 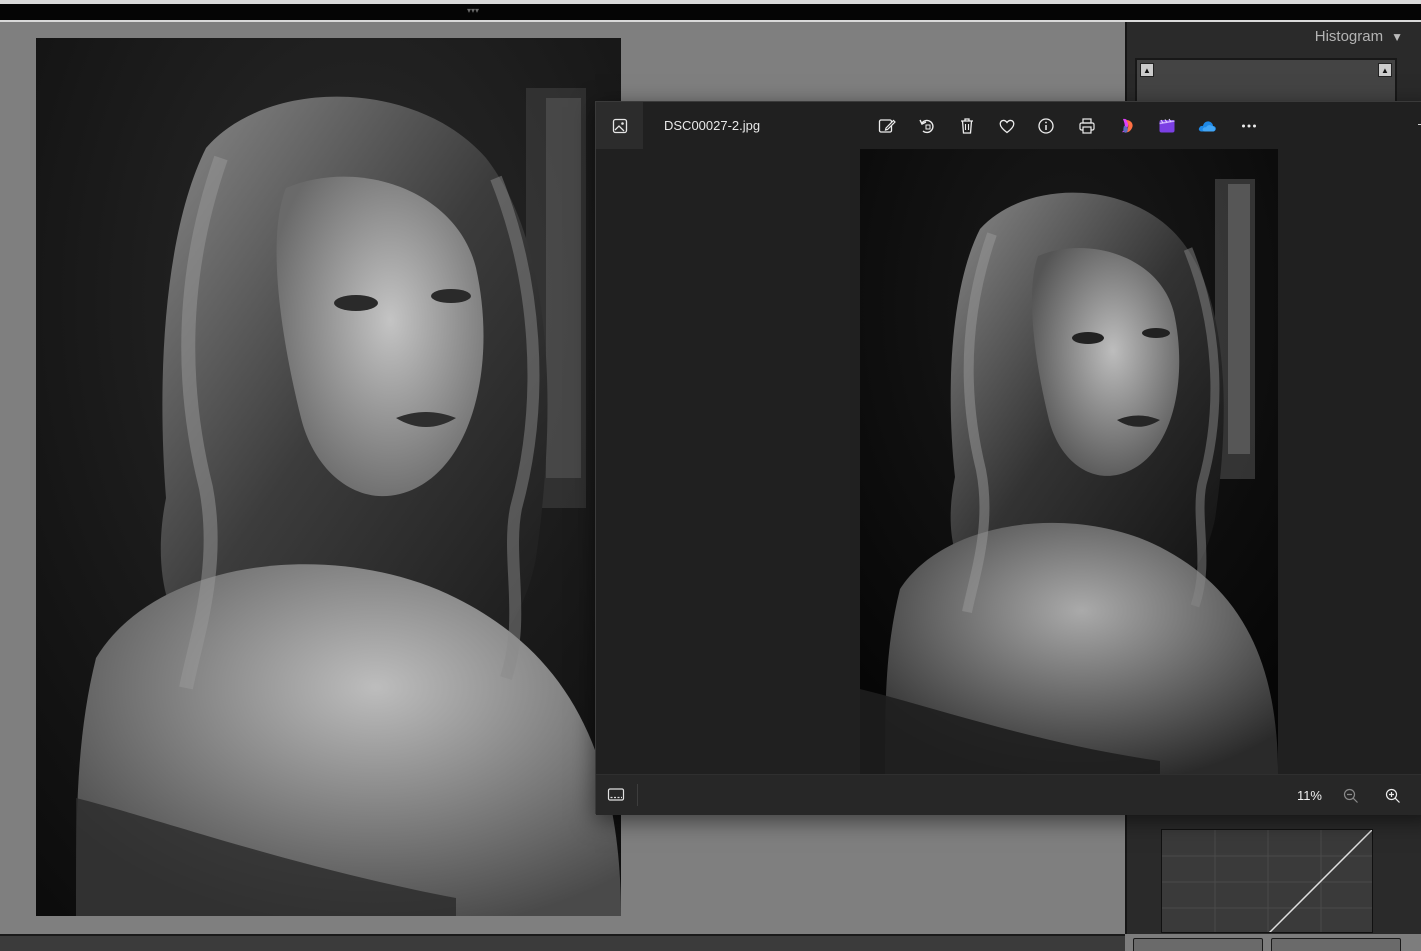 I want to click on zoom-in-icon, so click(x=1393, y=796).